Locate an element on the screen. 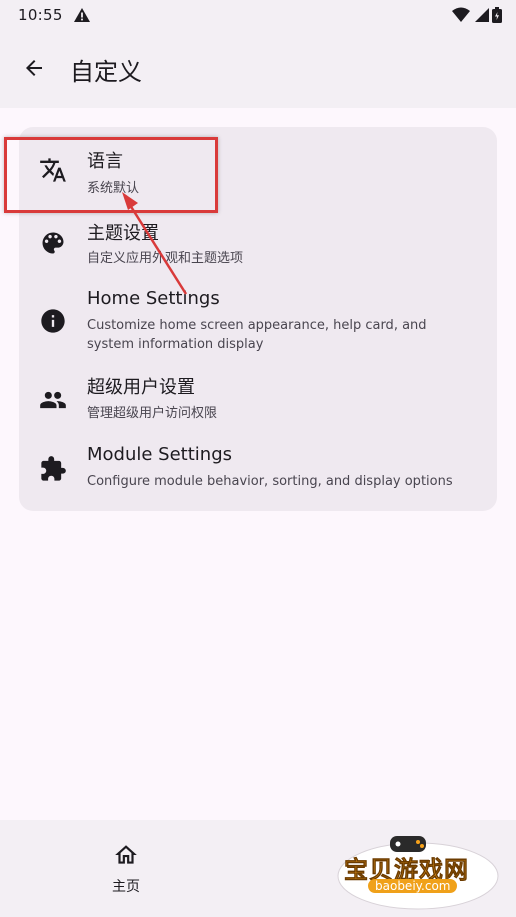  puzzle-icon is located at coordinates (53, 469).